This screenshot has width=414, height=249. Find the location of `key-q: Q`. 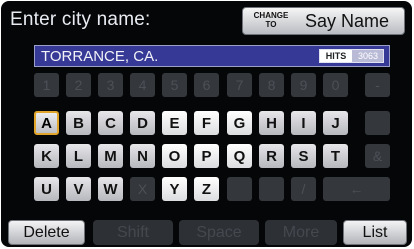

key-q: Q is located at coordinates (239, 156).